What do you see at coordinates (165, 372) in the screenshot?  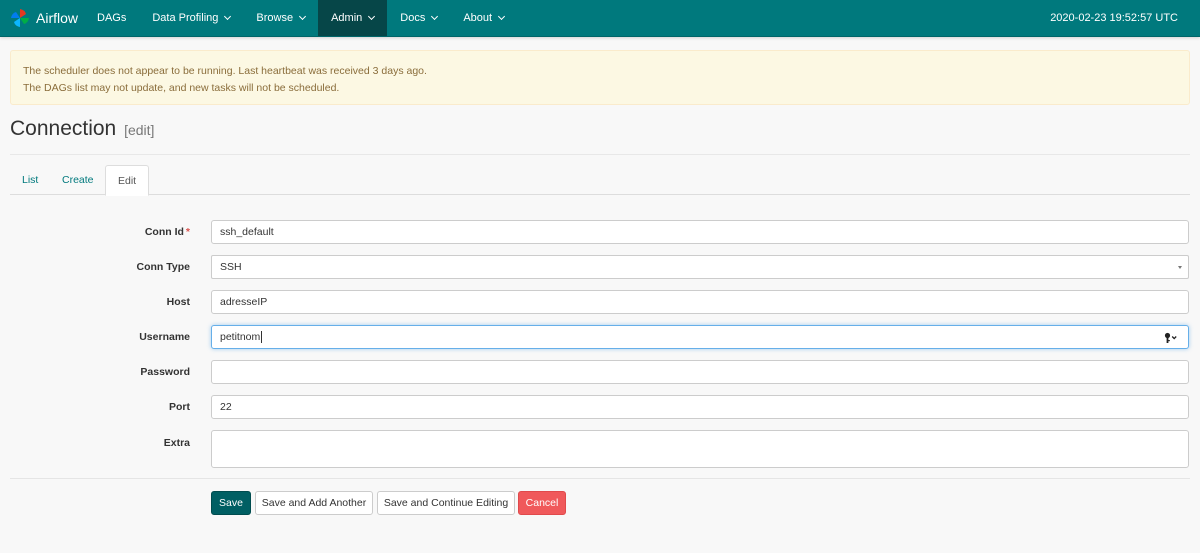 I see `password-label: Password` at bounding box center [165, 372].